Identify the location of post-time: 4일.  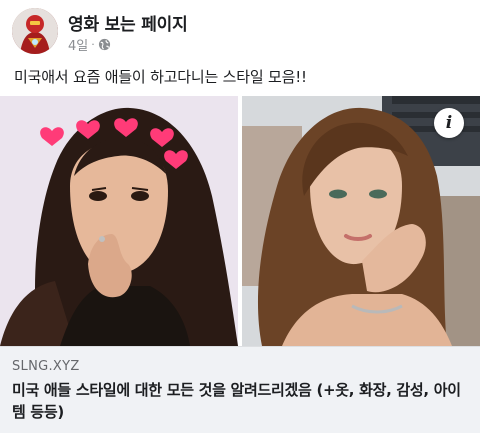
(78, 44).